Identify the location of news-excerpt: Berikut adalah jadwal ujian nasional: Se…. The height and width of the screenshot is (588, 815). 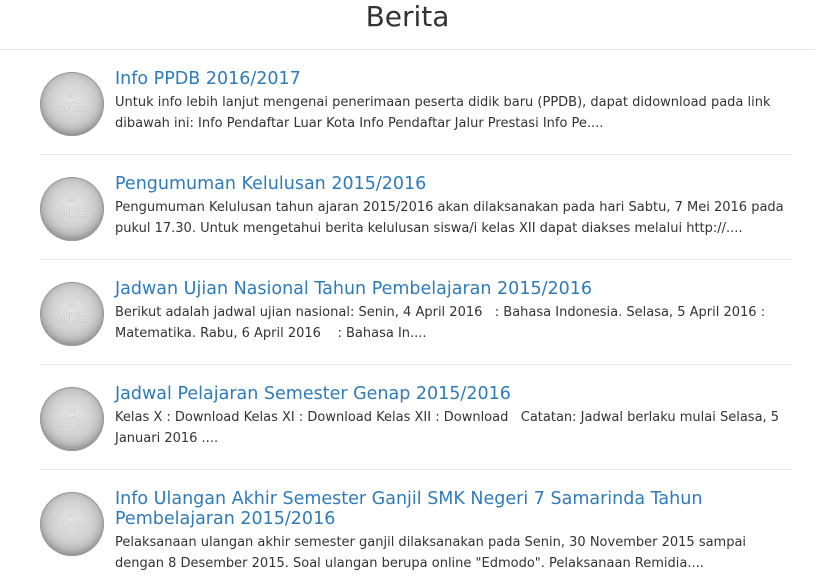
(442, 323).